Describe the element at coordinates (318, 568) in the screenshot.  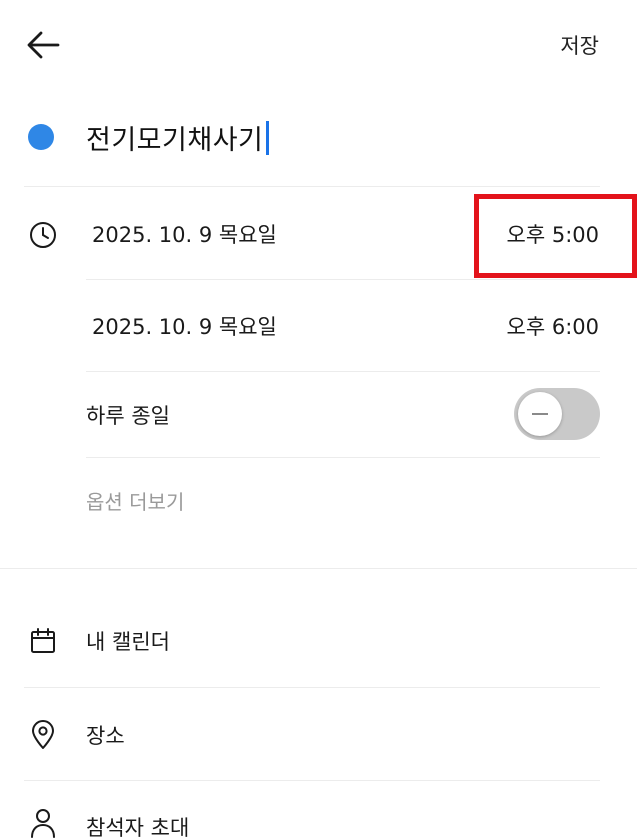
I see `section-divider` at that location.